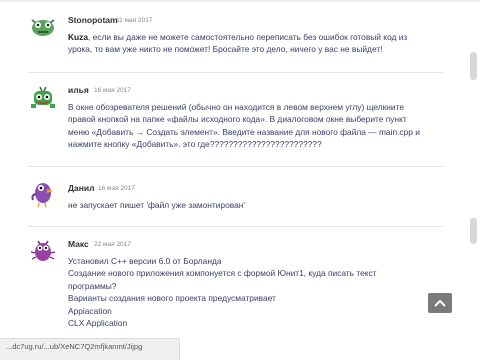 This screenshot has height=360, width=480. I want to click on green-monster-avatar, so click(43, 27).